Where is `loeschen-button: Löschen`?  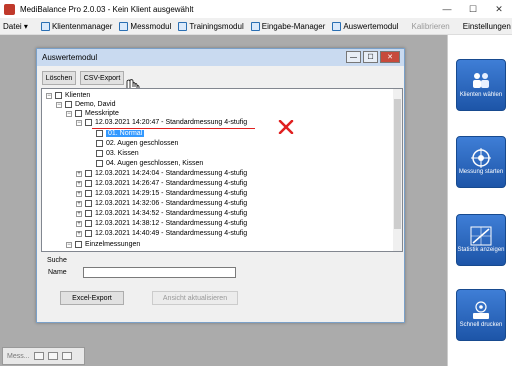
loeschen-button: Löschen is located at coordinates (59, 78).